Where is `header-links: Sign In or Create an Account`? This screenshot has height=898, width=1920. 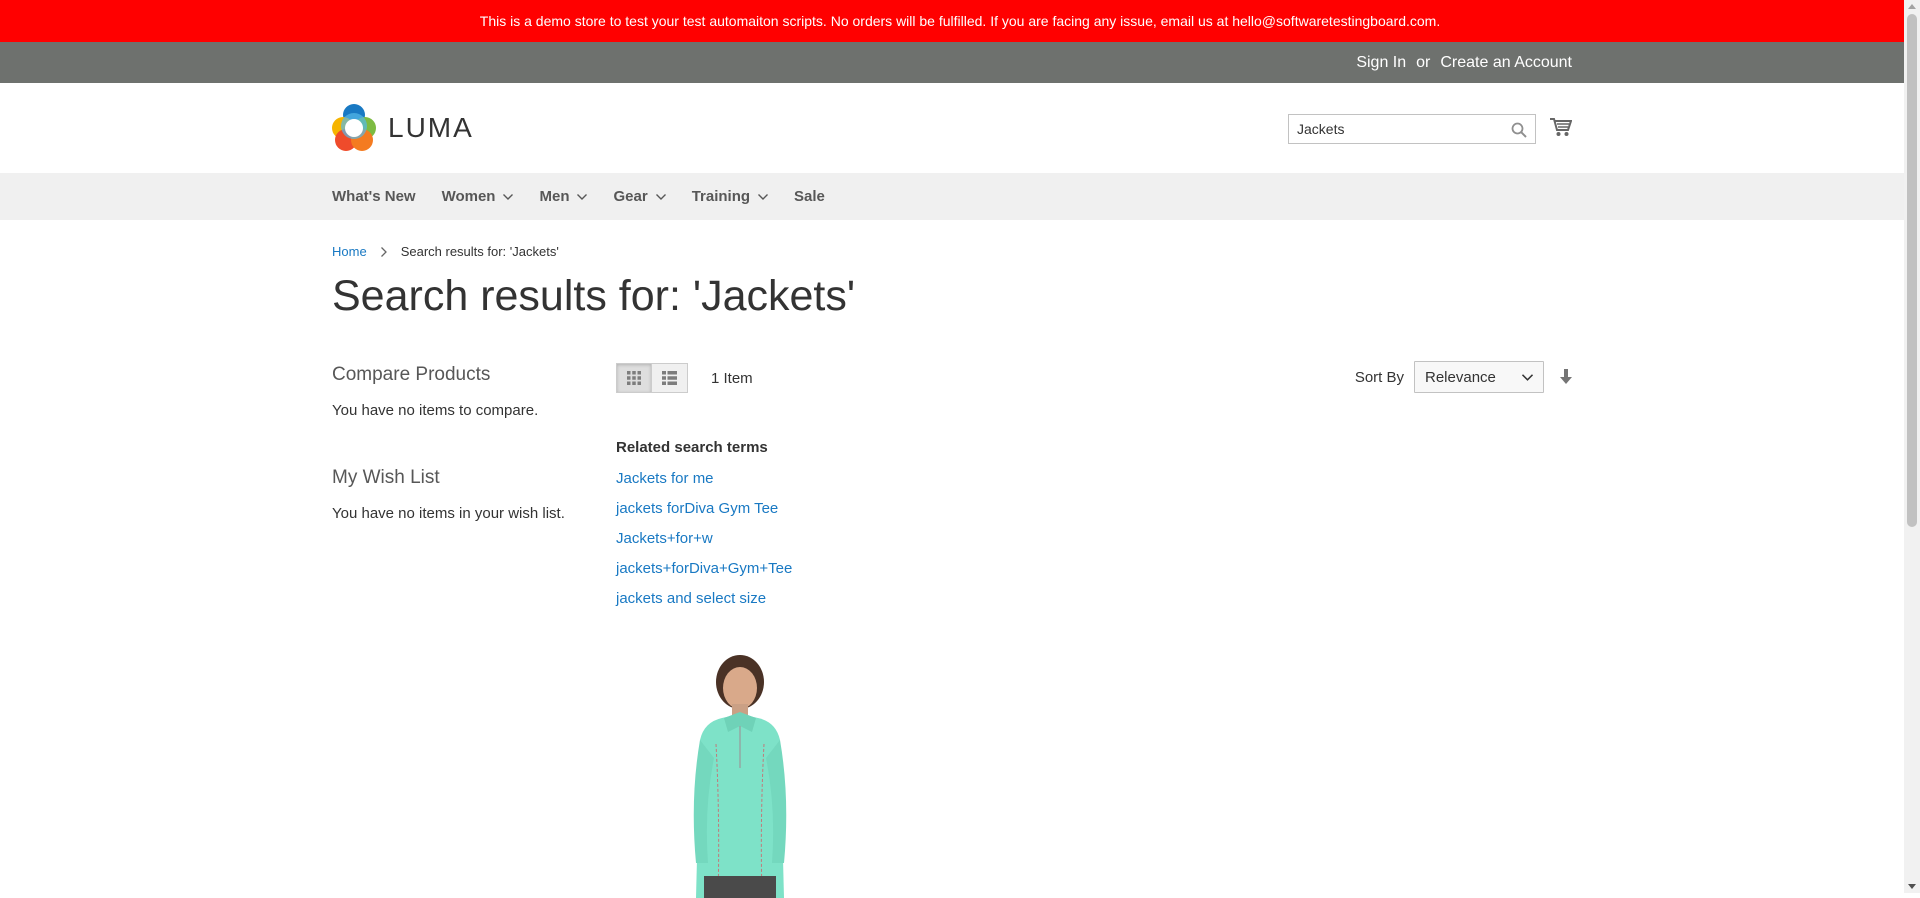 header-links: Sign In or Create an Account is located at coordinates (1464, 62).